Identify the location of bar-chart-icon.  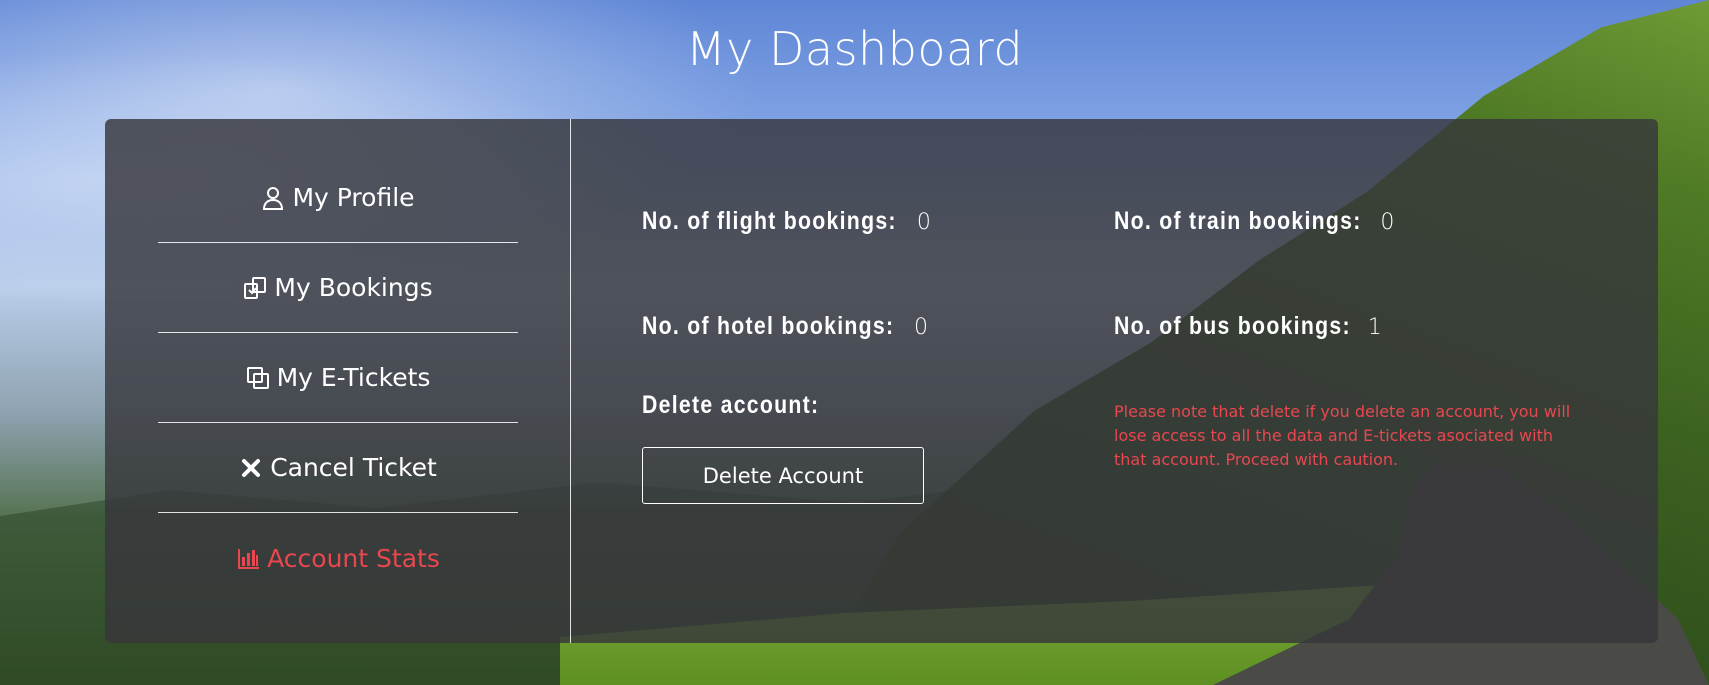
(248, 558).